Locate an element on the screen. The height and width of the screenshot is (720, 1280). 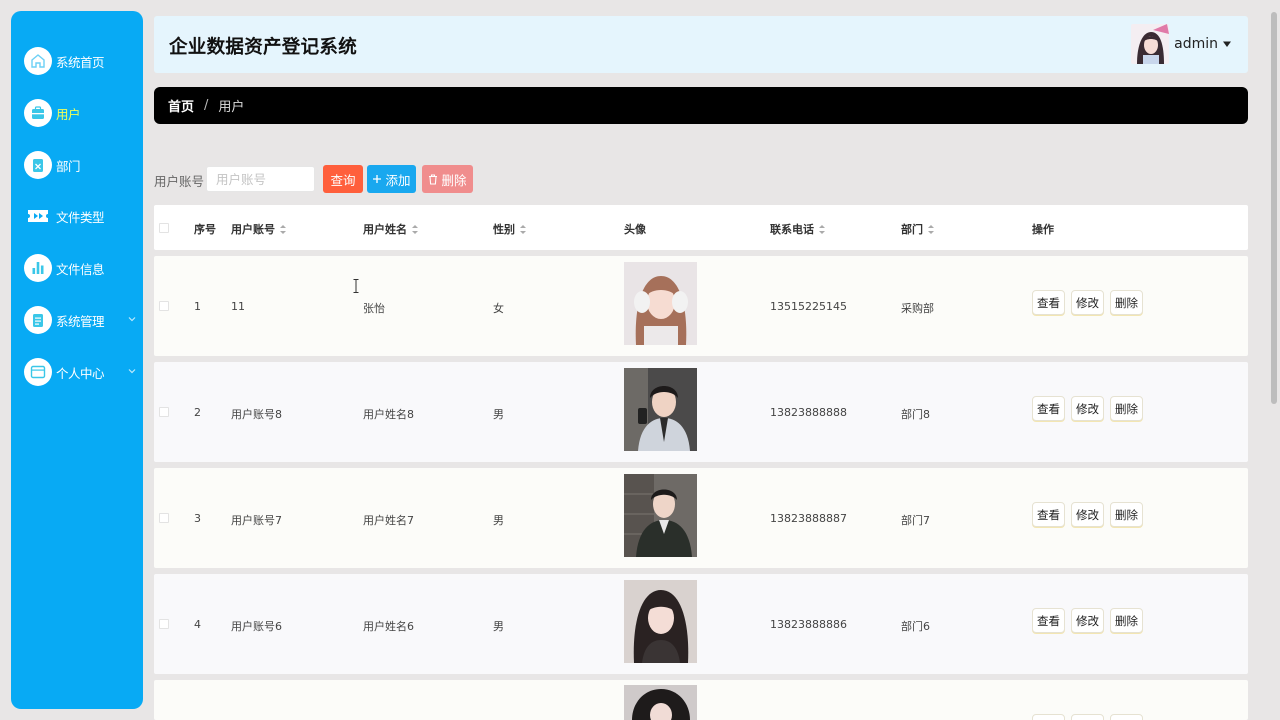
add-button: 添加 is located at coordinates (391, 179).